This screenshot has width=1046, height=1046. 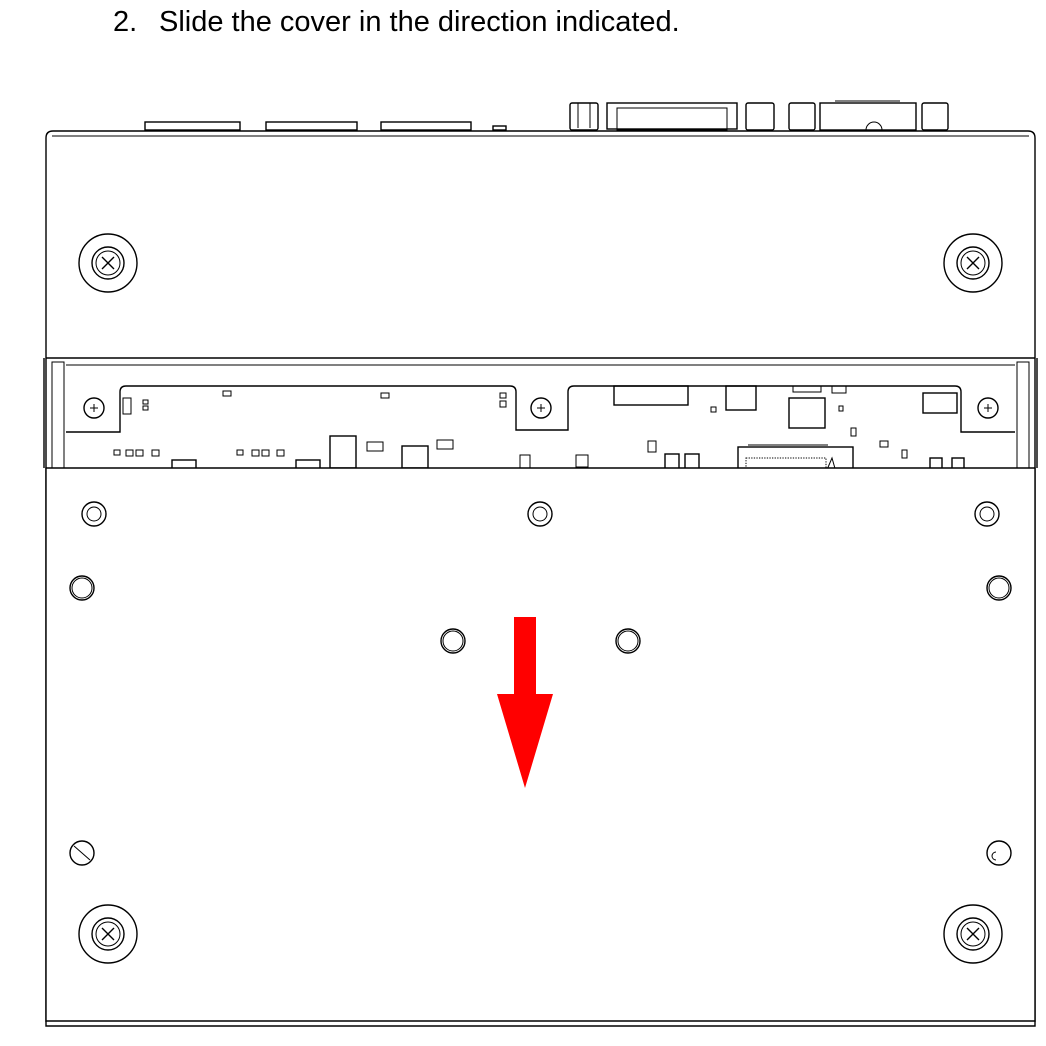 What do you see at coordinates (672, 116) in the screenshot?
I see `serial-port-connector` at bounding box center [672, 116].